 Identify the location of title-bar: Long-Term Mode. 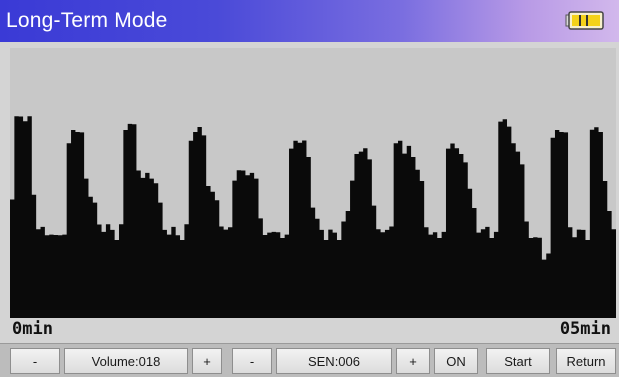
(309, 21).